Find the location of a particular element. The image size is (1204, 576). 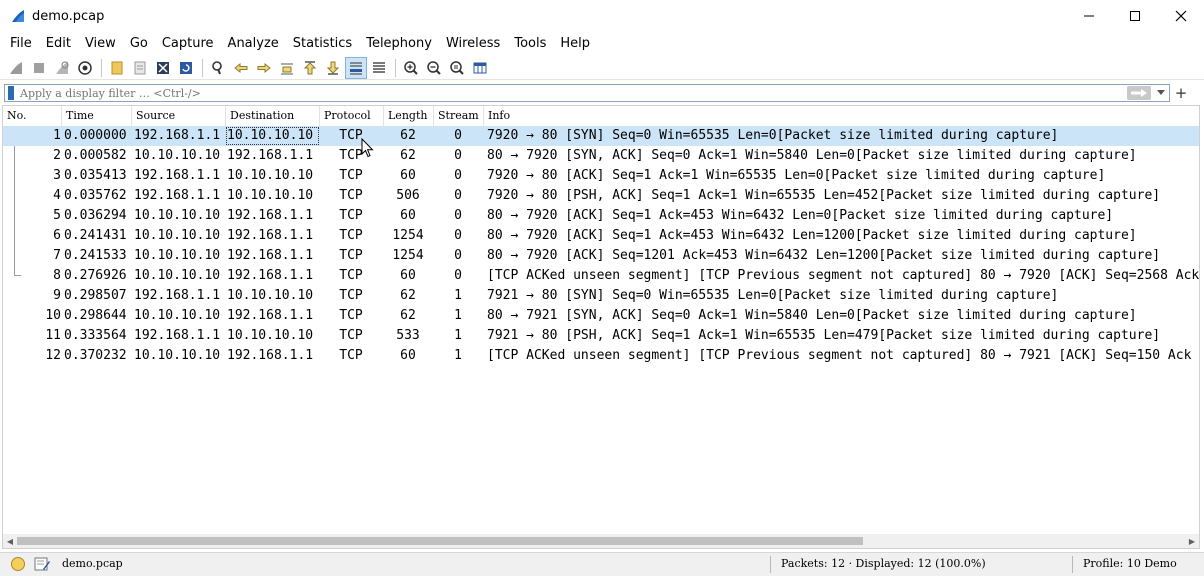

scroll-left-icon: ◀ is located at coordinates (10, 541).